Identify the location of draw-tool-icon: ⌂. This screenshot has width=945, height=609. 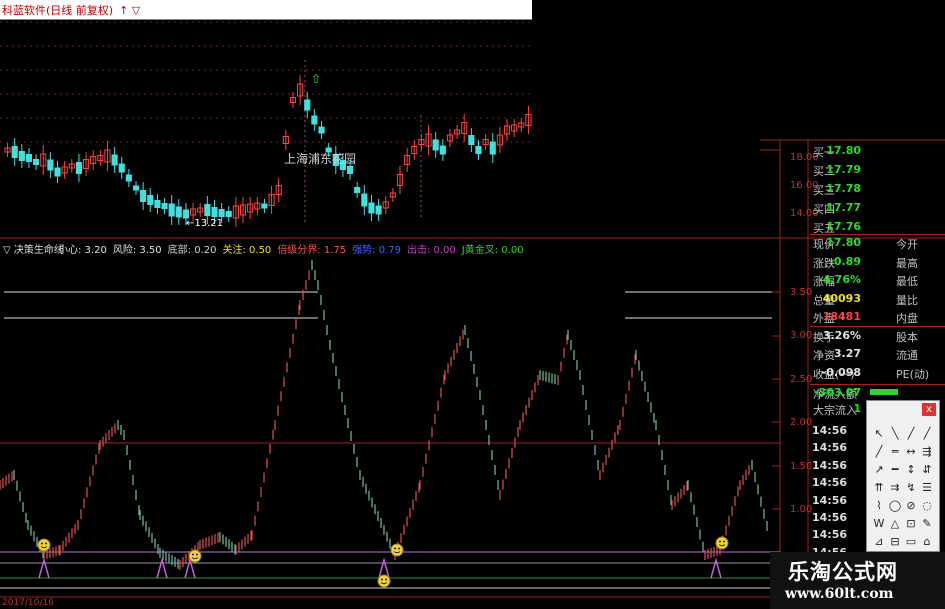
(927, 542).